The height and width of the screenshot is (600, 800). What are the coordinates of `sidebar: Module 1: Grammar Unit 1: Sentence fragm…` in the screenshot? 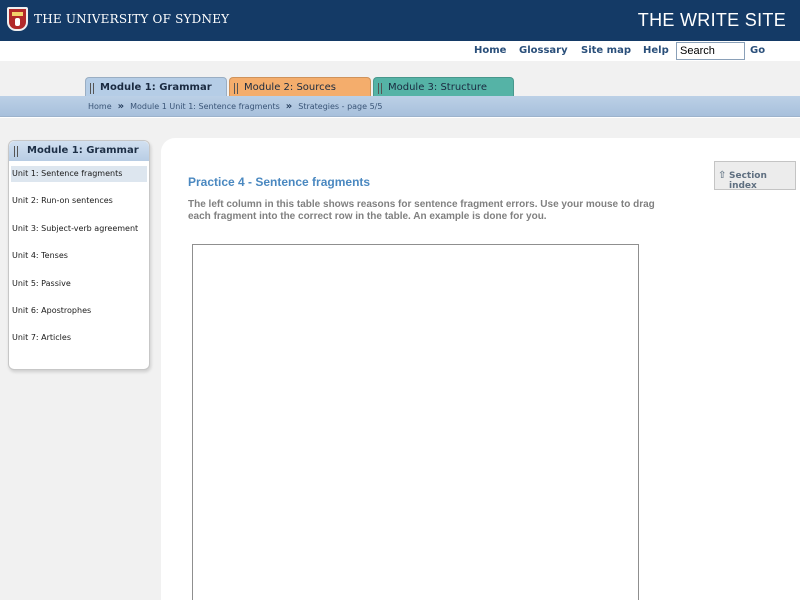 It's located at (79, 255).